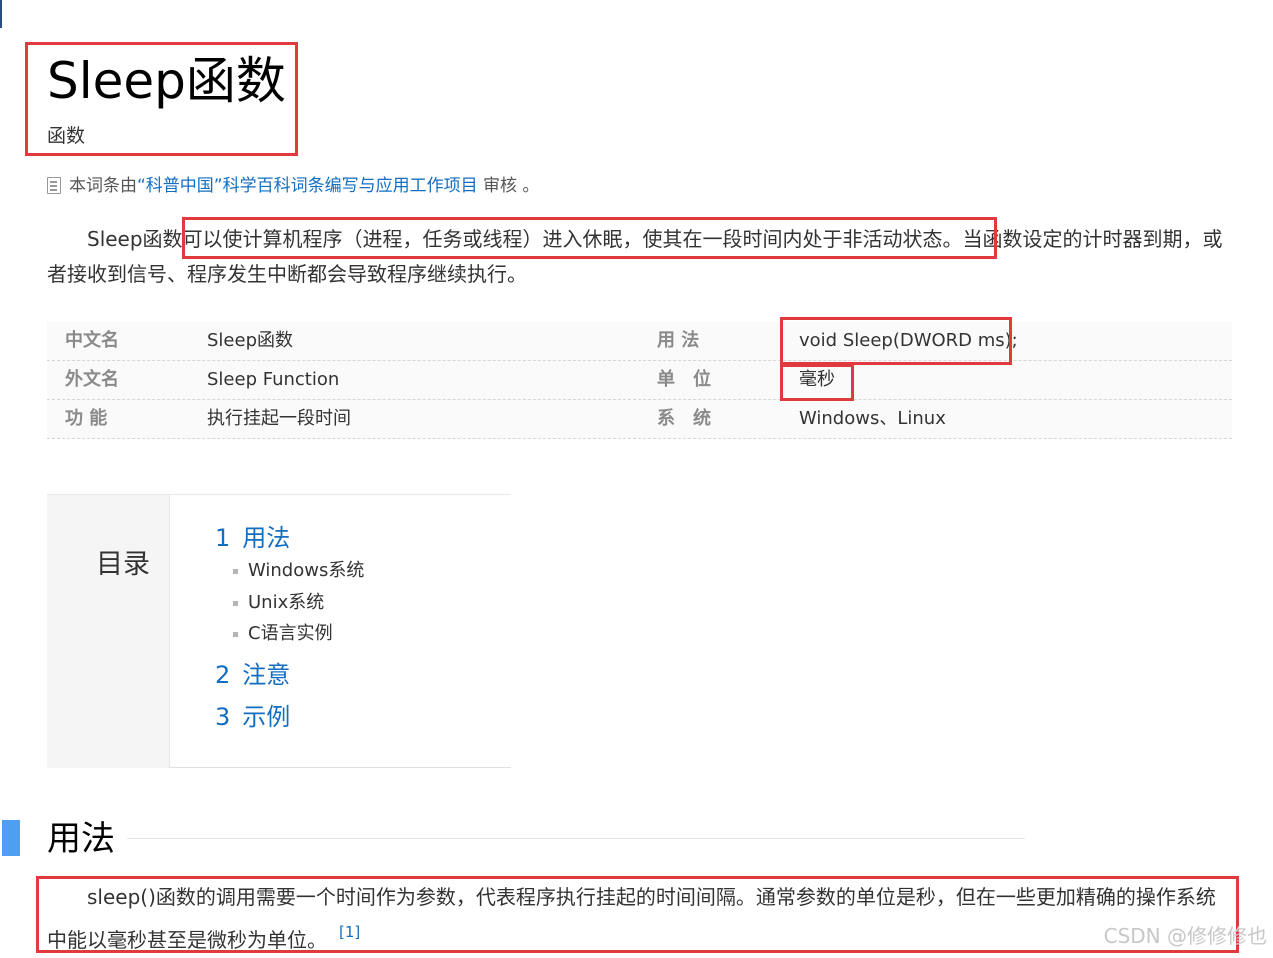 The height and width of the screenshot is (958, 1273). What do you see at coordinates (250, 340) in the screenshot?
I see `info-value: Sleep函数` at bounding box center [250, 340].